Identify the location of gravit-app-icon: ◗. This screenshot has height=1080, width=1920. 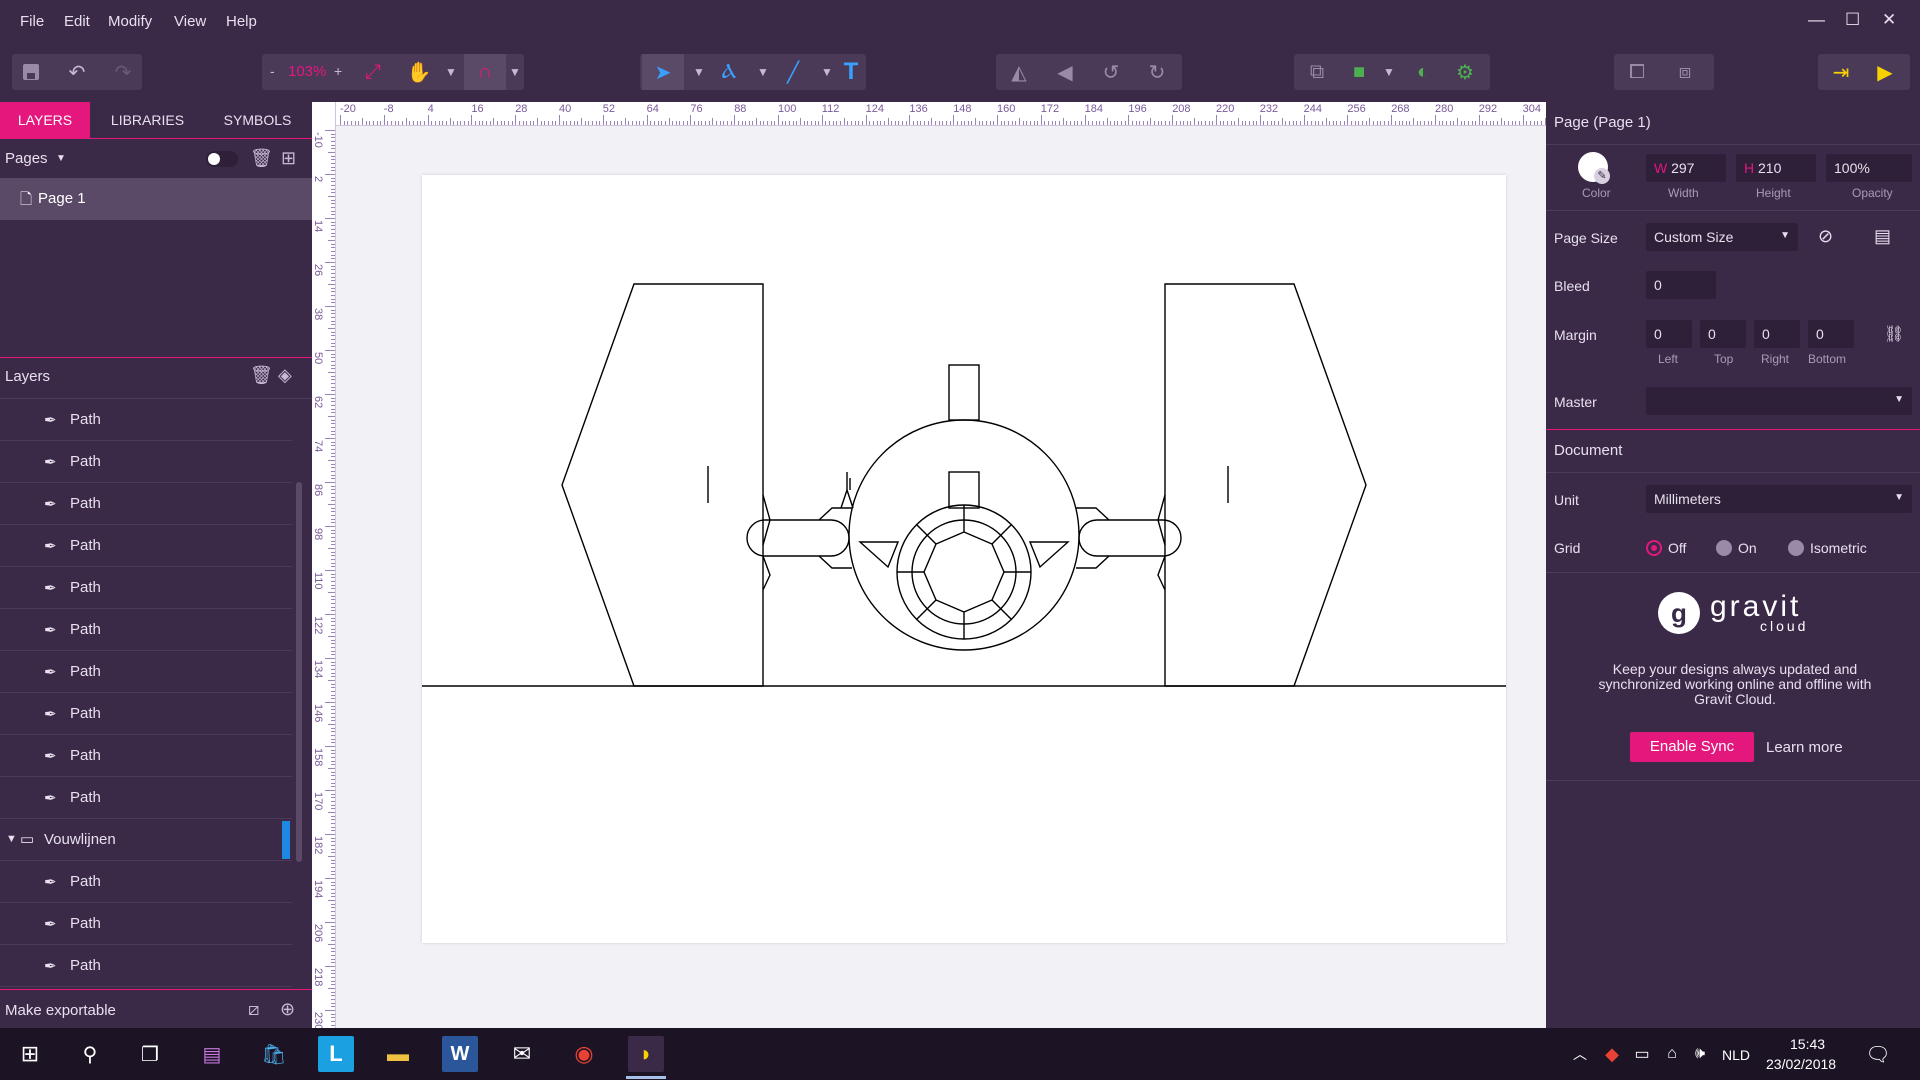
(646, 1054).